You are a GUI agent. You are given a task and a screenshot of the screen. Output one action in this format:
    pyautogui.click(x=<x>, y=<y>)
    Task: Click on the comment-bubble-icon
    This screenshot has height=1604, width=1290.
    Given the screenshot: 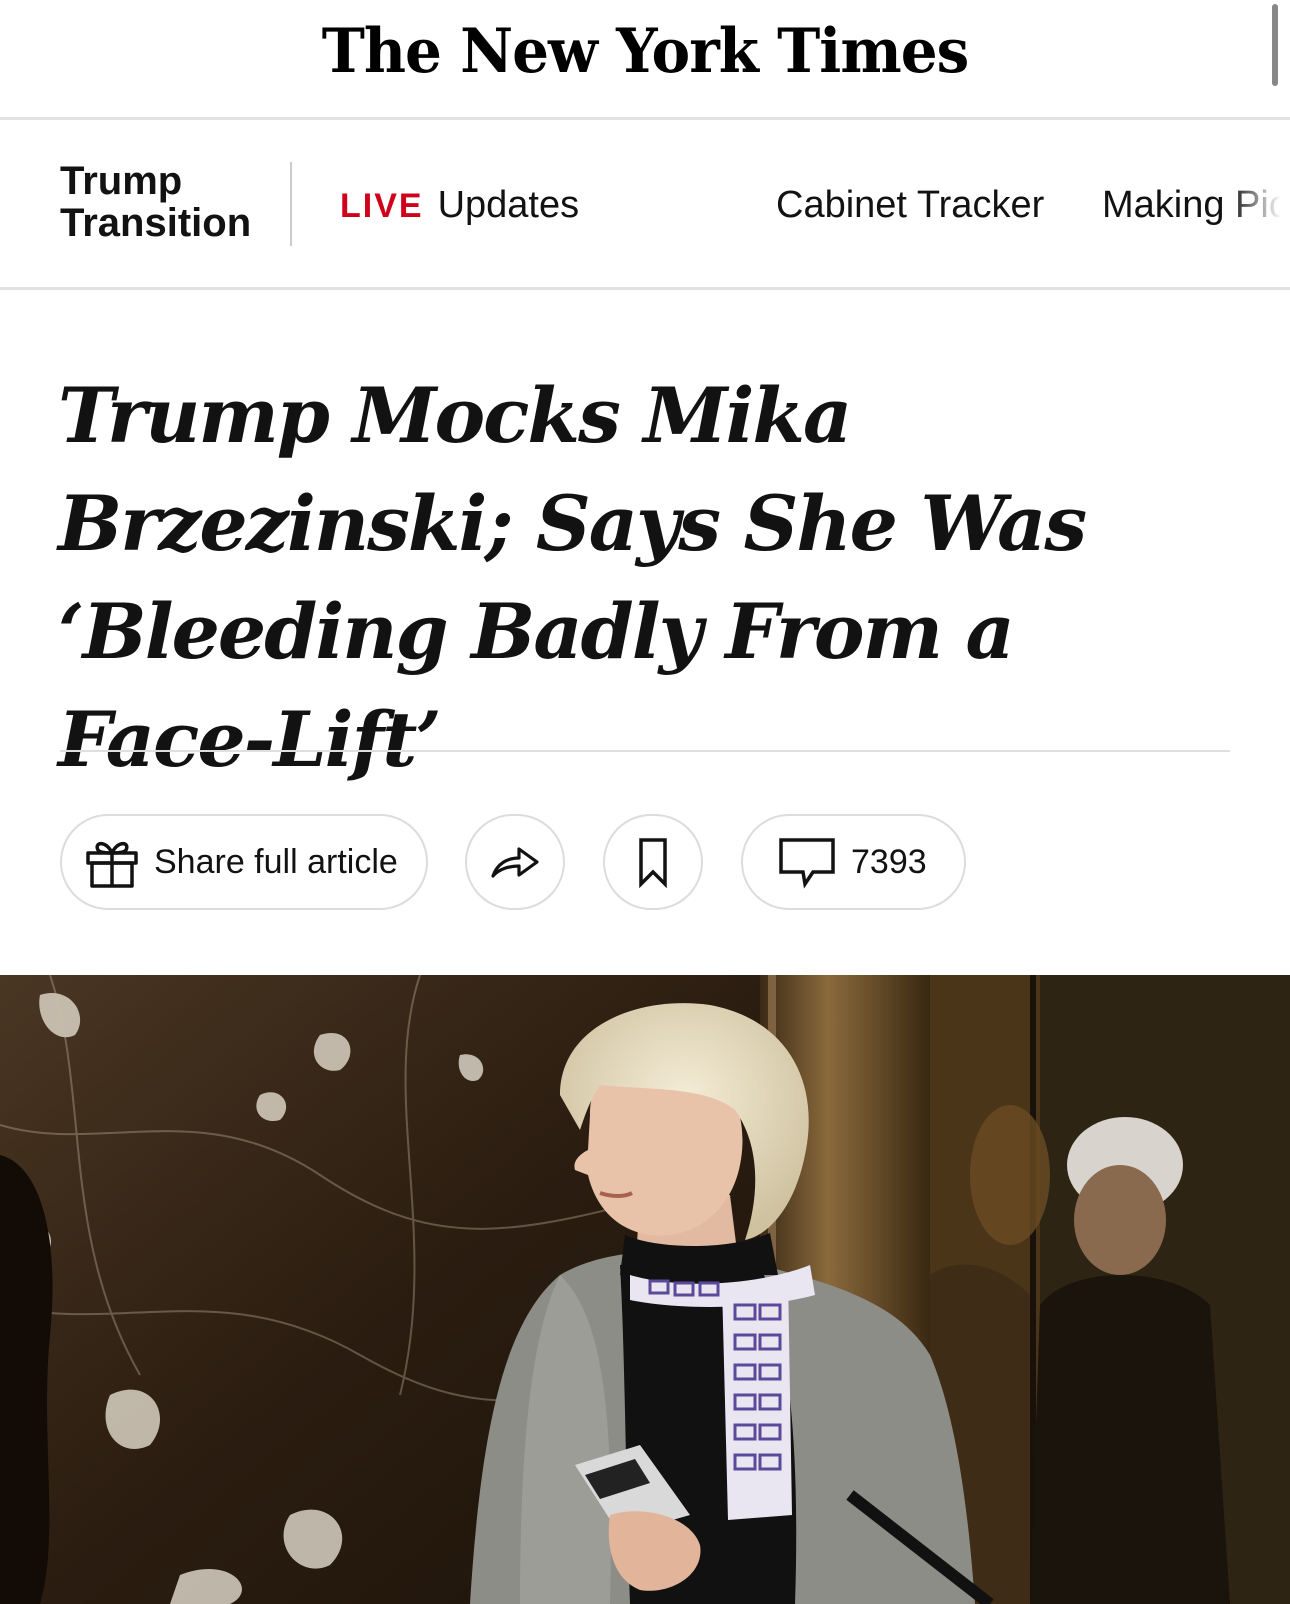 What is the action you would take?
    pyautogui.click(x=807, y=862)
    